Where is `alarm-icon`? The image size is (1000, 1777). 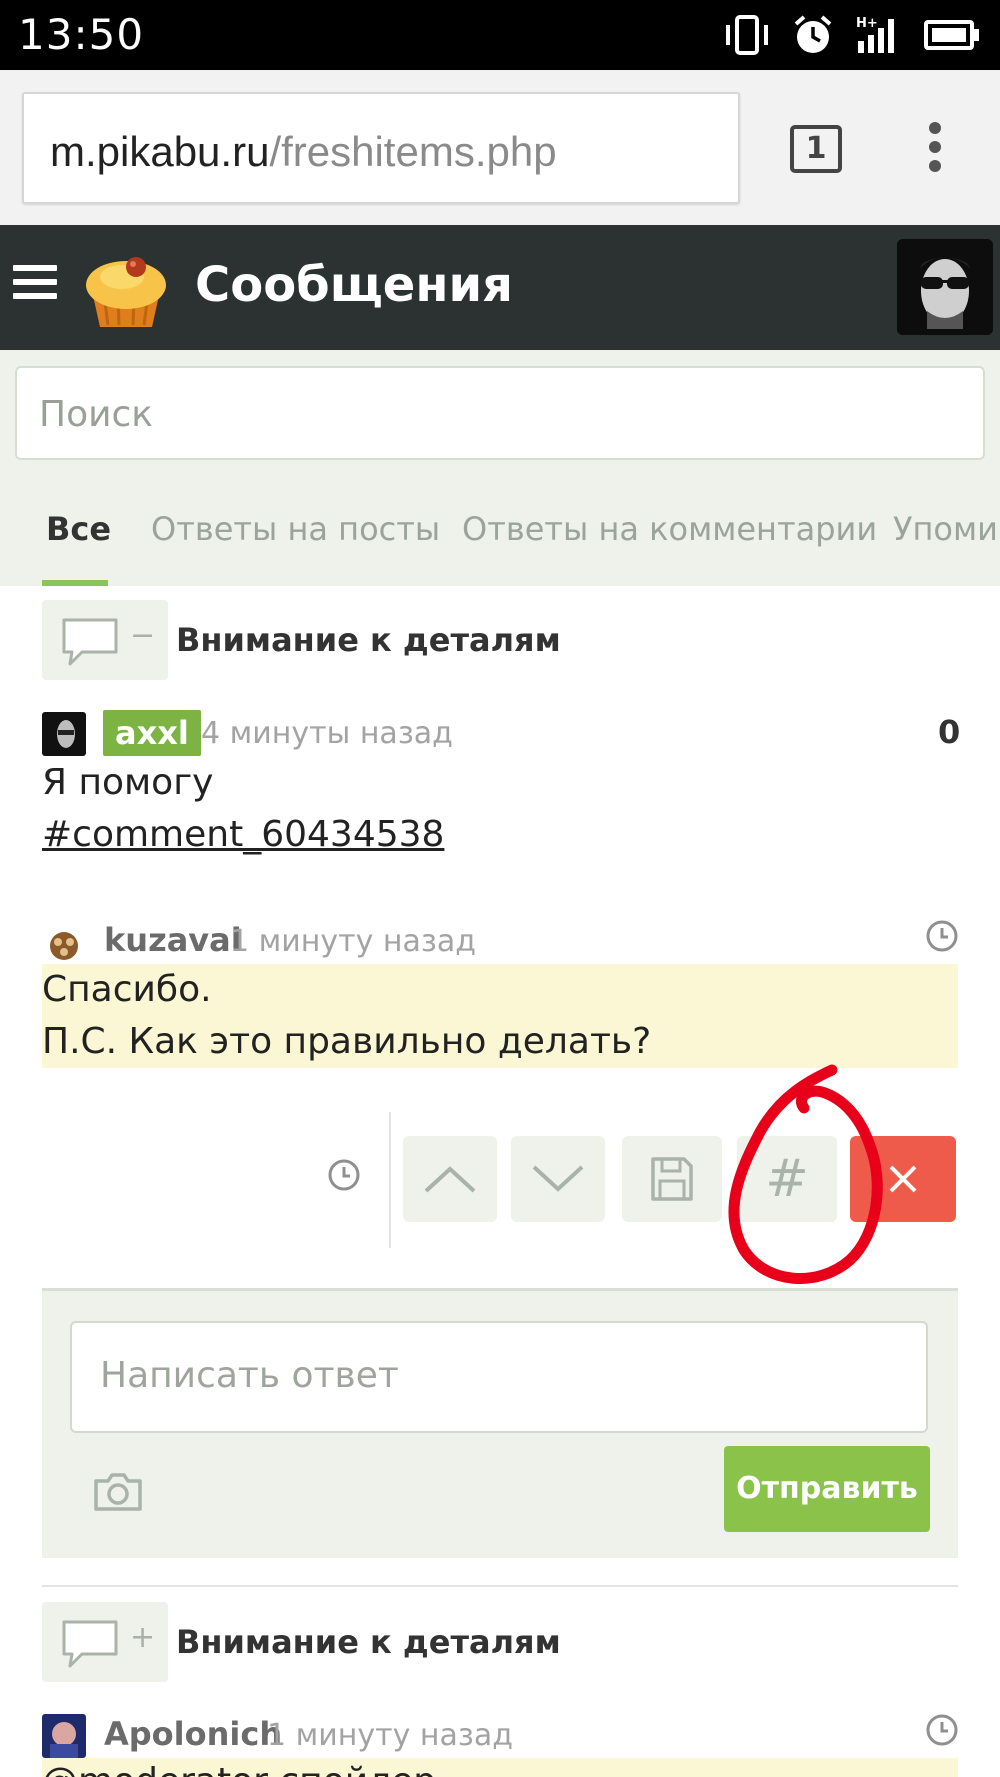 alarm-icon is located at coordinates (813, 34).